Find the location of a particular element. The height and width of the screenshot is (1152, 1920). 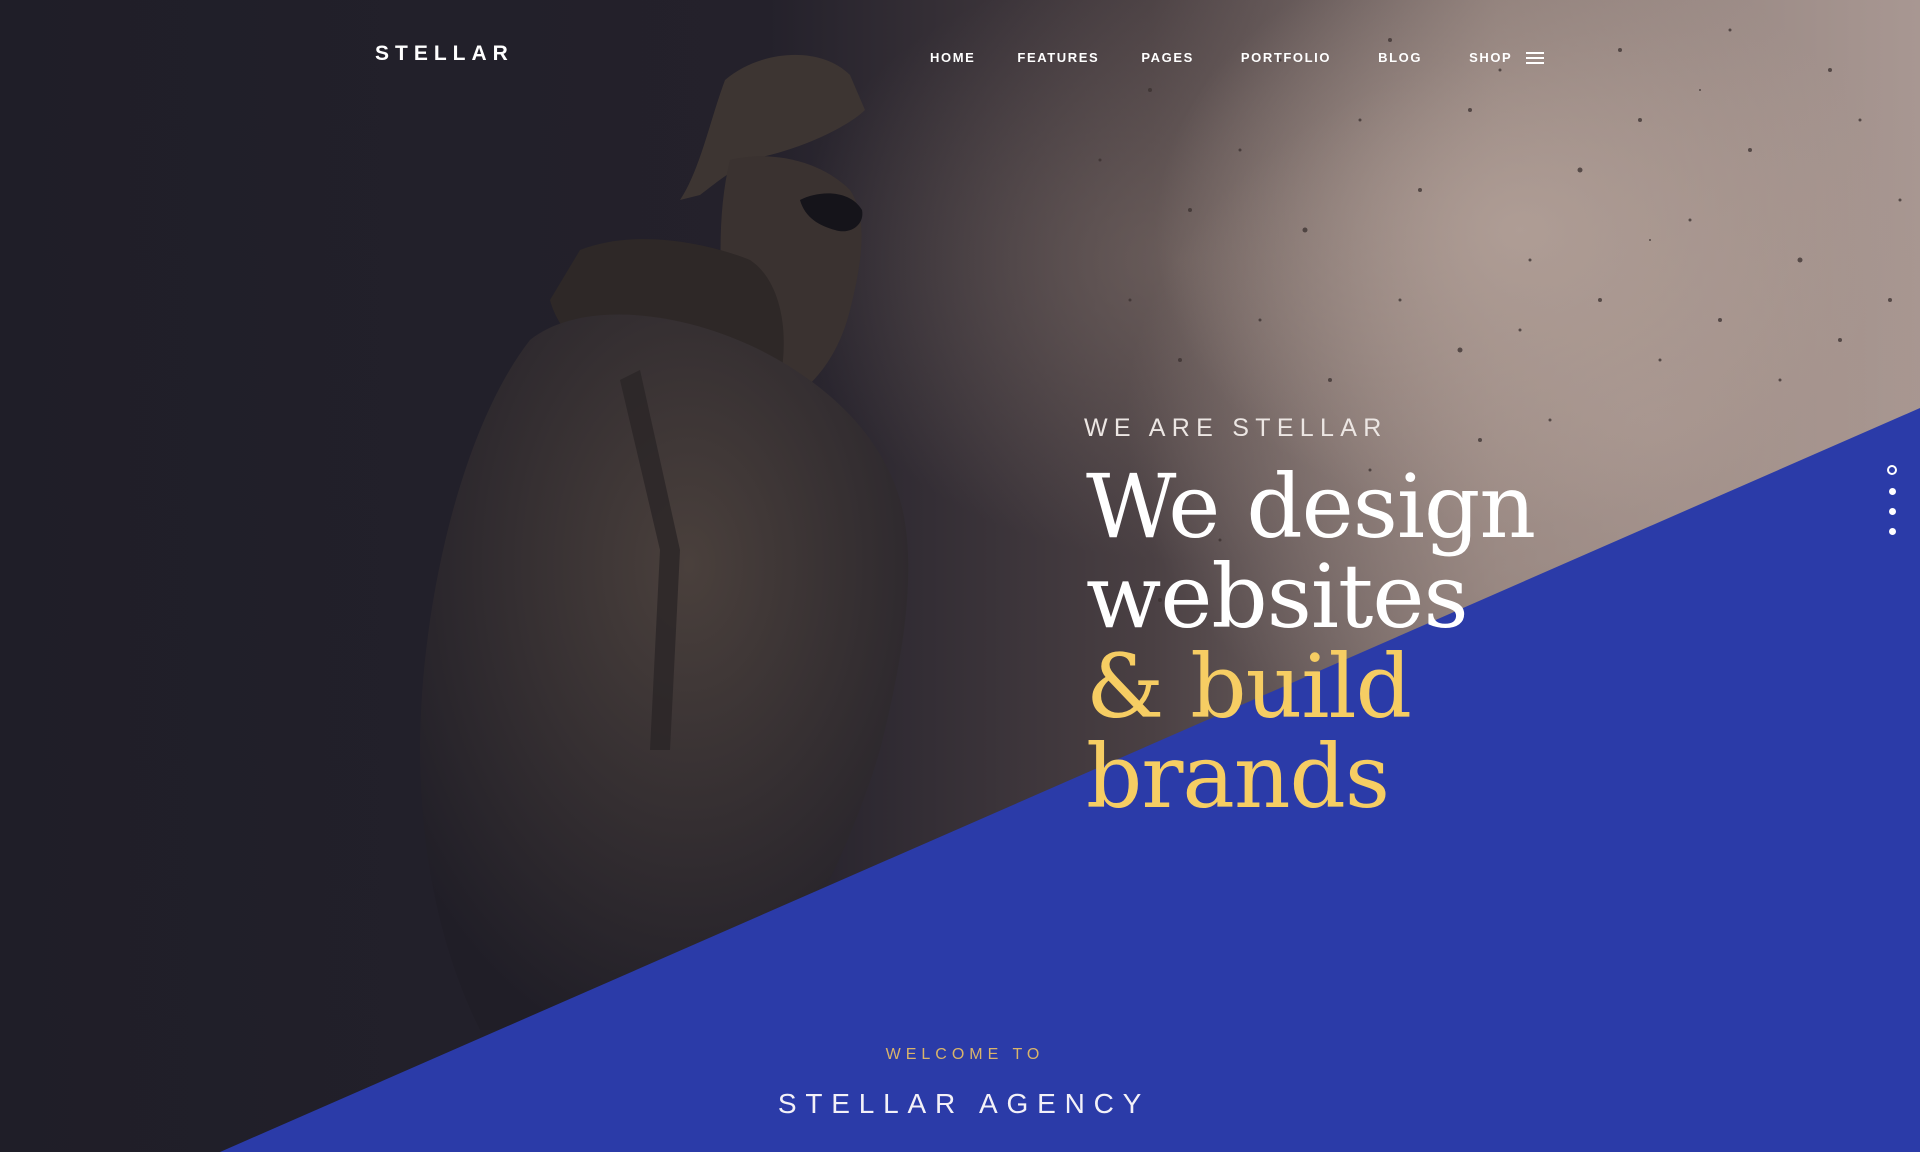

headline-line-1: We design is located at coordinates (1311, 506).